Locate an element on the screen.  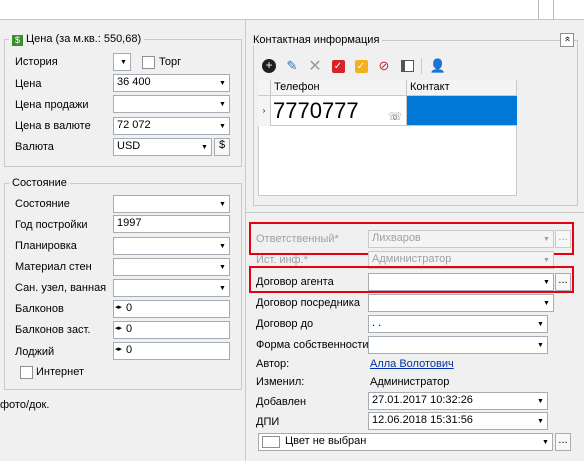
contact-group-title: Контактная информация is located at coordinates (316, 40).